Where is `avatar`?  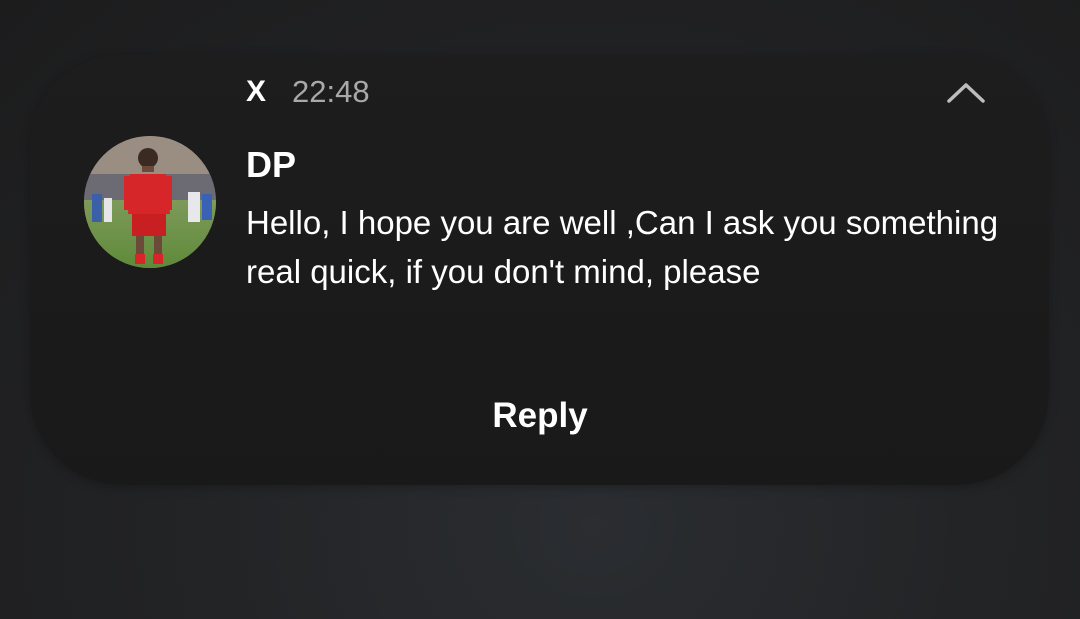 avatar is located at coordinates (150, 202).